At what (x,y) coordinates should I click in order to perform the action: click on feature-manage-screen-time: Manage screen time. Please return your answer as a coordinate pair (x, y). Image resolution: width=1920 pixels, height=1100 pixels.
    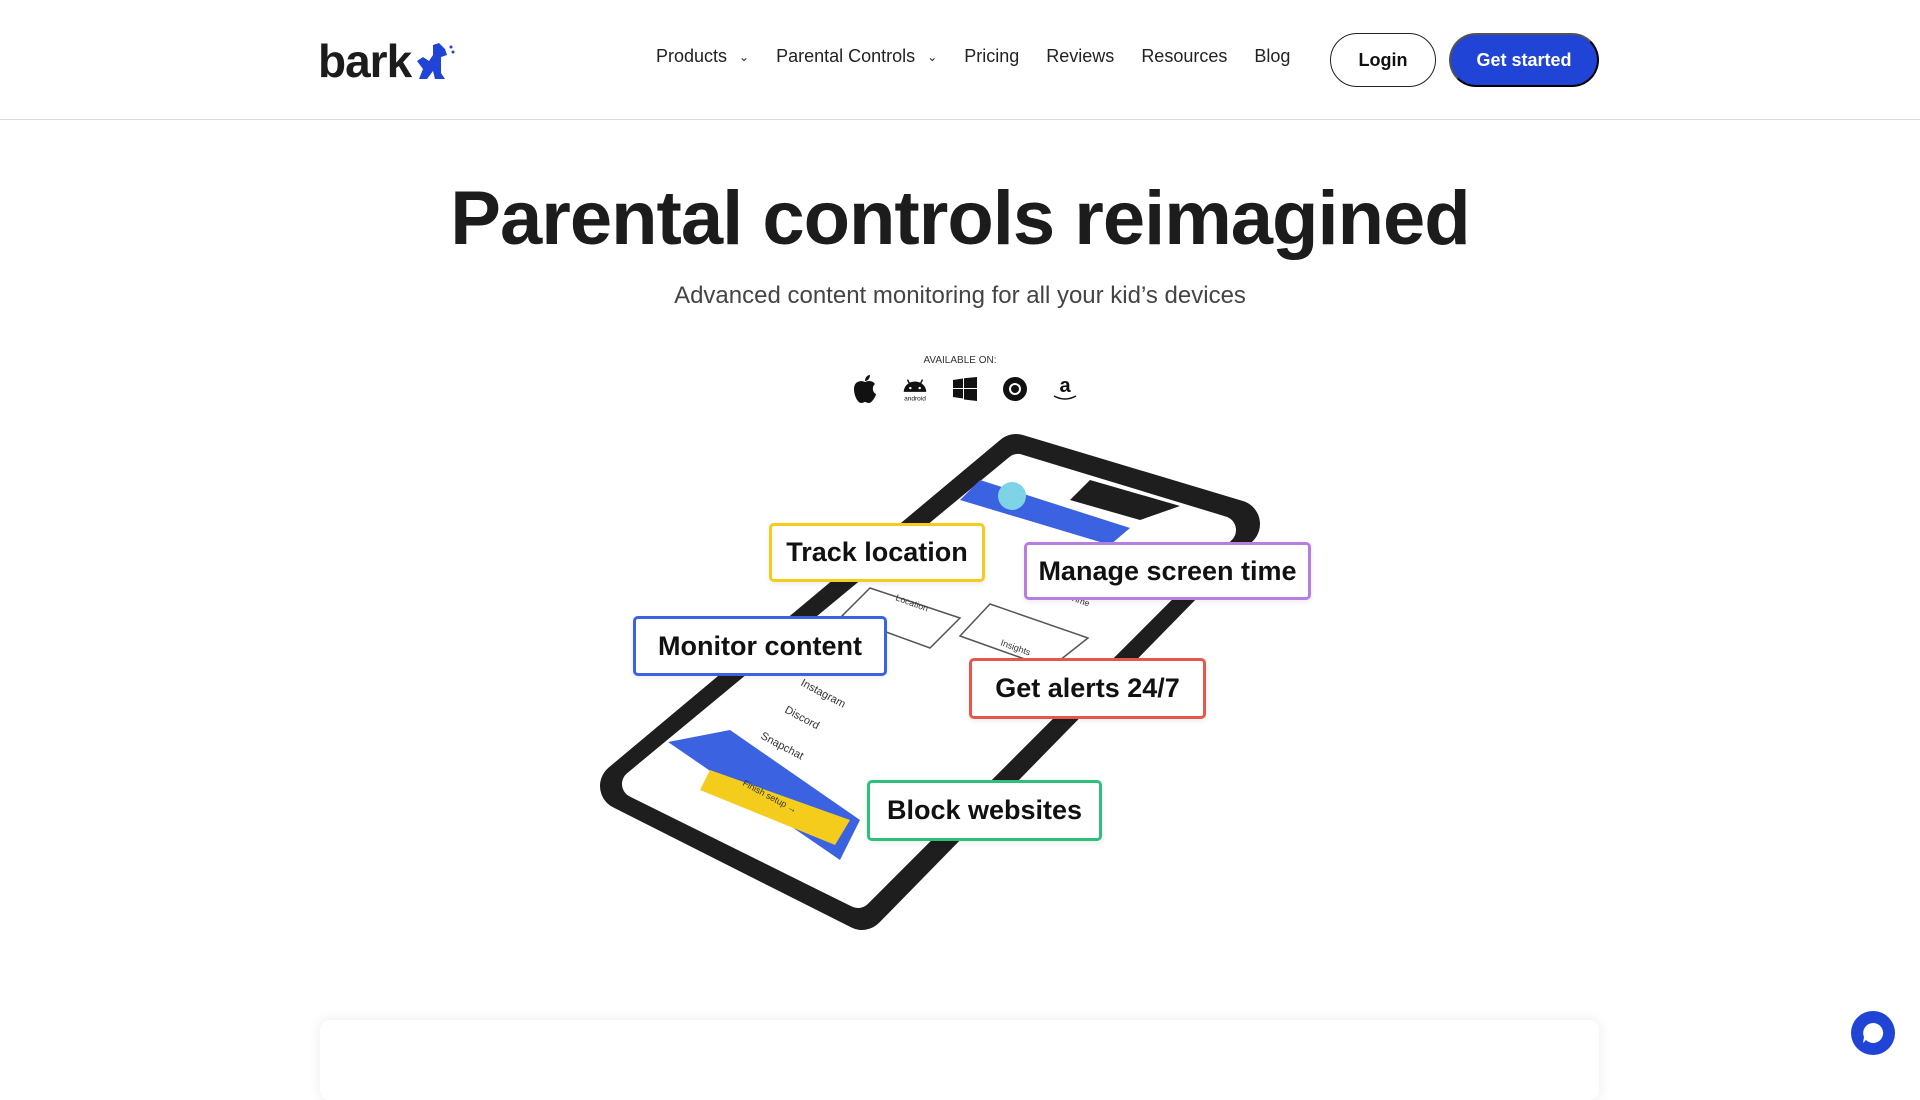
    Looking at the image, I should click on (1167, 571).